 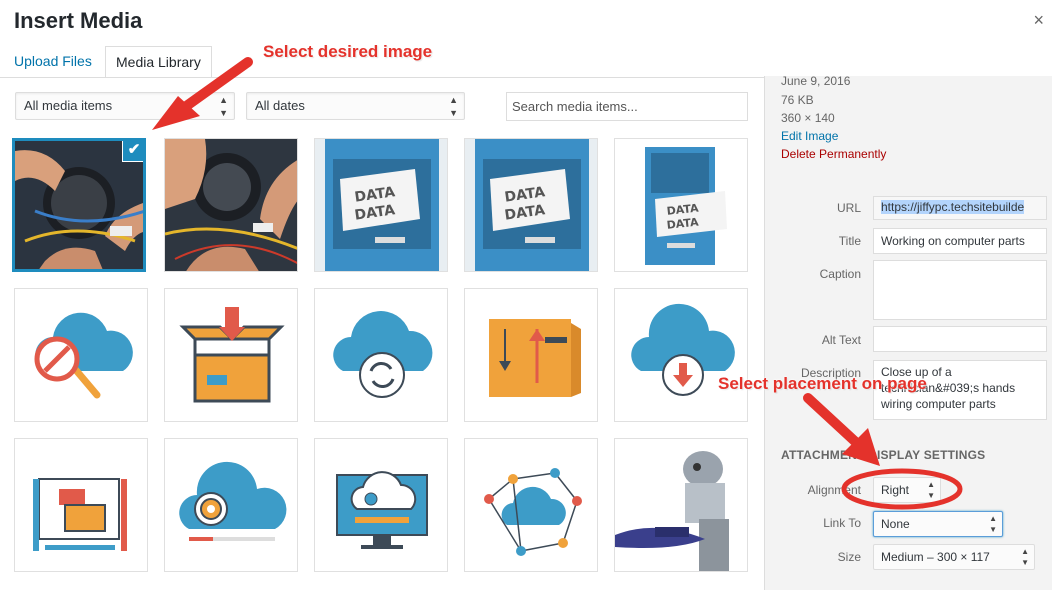 I want to click on delete-permanently-link: Delete Permanently, so click(x=833, y=154).